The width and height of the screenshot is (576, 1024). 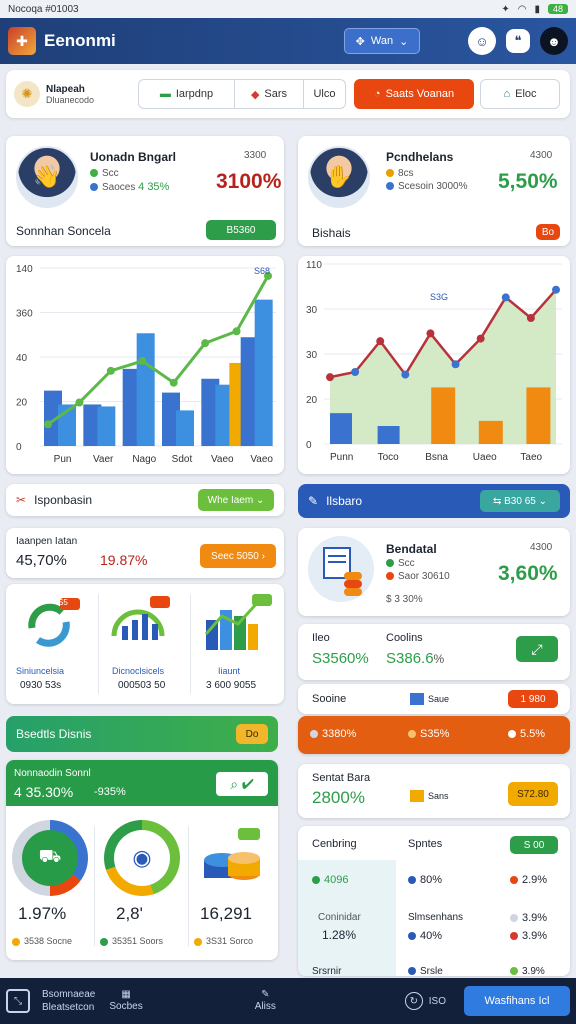 I want to click on sub-label-2: Slmsenhans, so click(x=436, y=917).